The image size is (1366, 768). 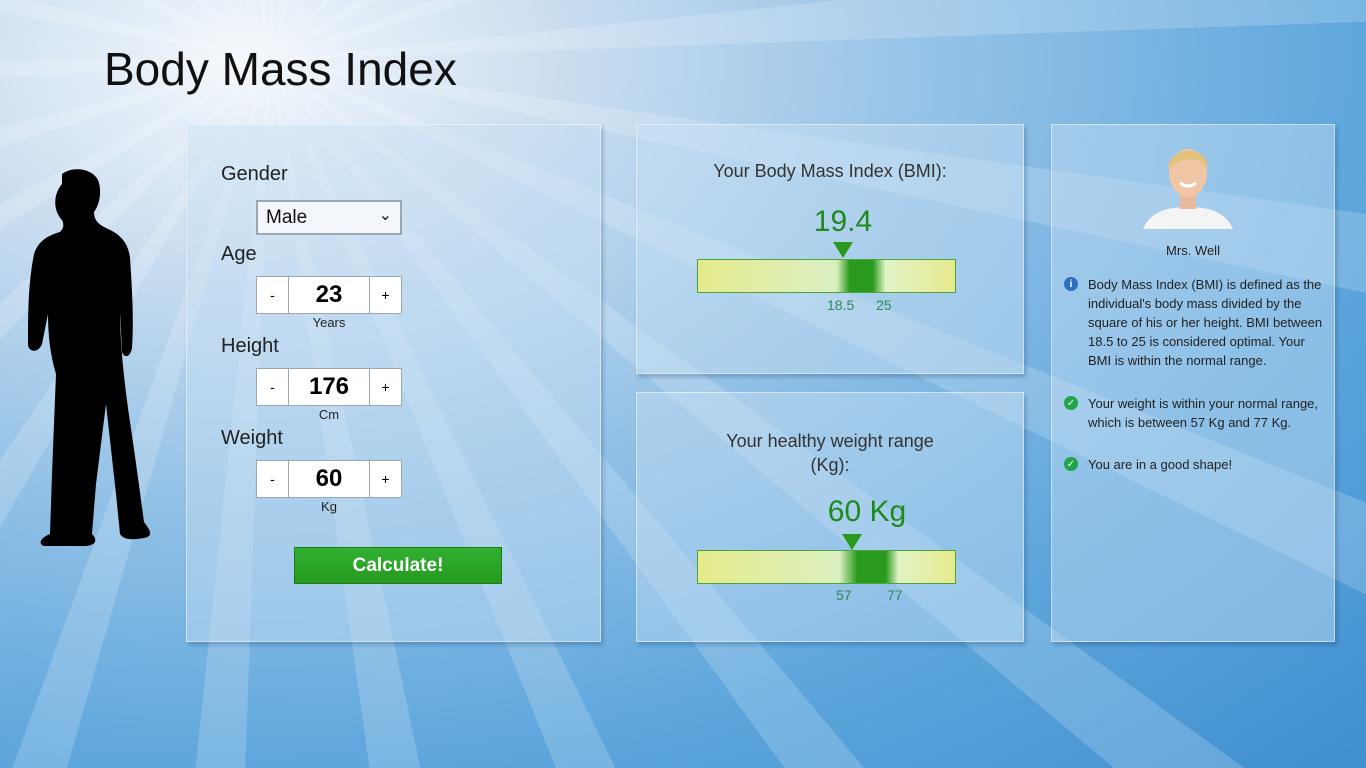 I want to click on shape-note-text: You are in a good shape!, so click(x=1160, y=464).